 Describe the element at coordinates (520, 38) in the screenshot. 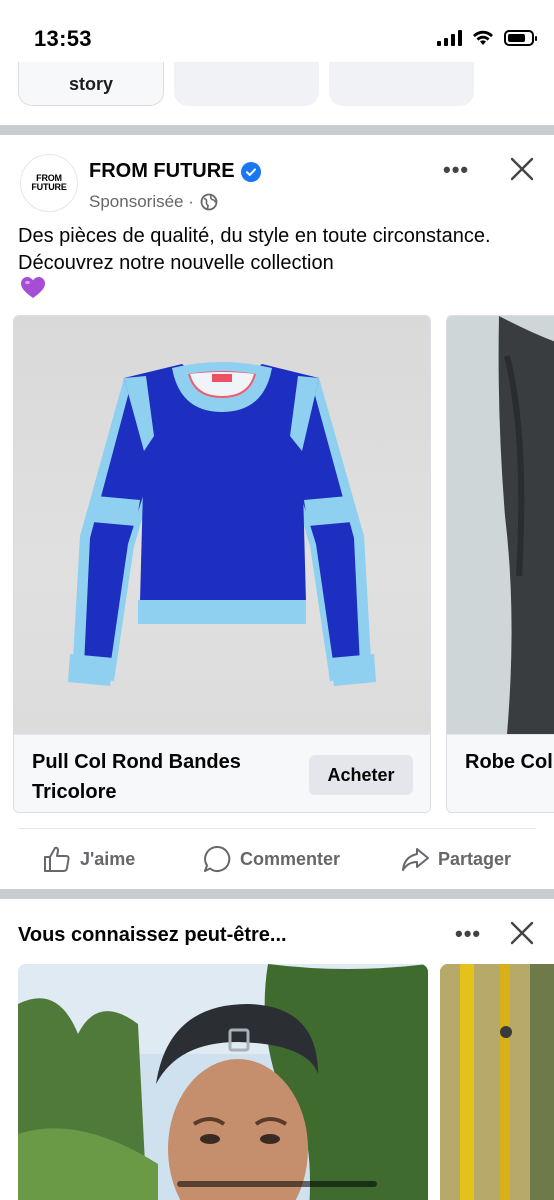

I see `battery-icon` at that location.